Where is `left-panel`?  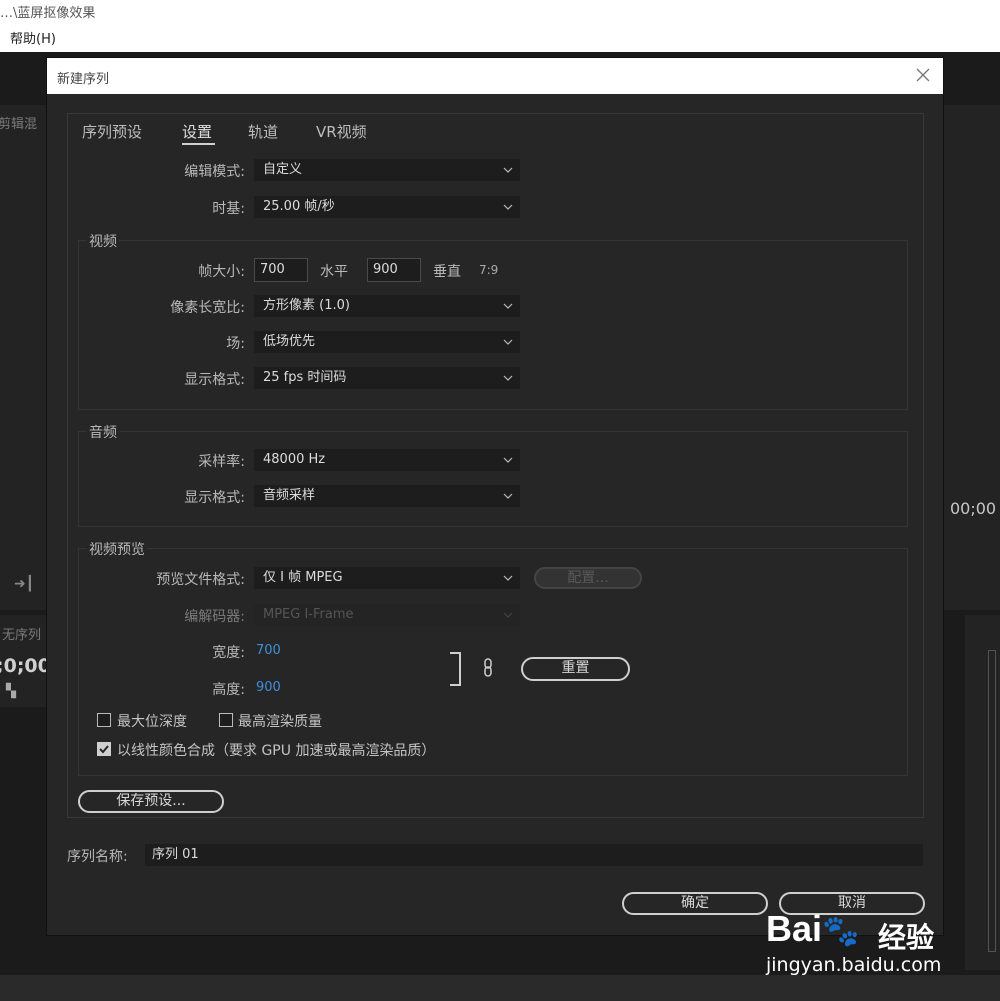
left-panel is located at coordinates (23, 357).